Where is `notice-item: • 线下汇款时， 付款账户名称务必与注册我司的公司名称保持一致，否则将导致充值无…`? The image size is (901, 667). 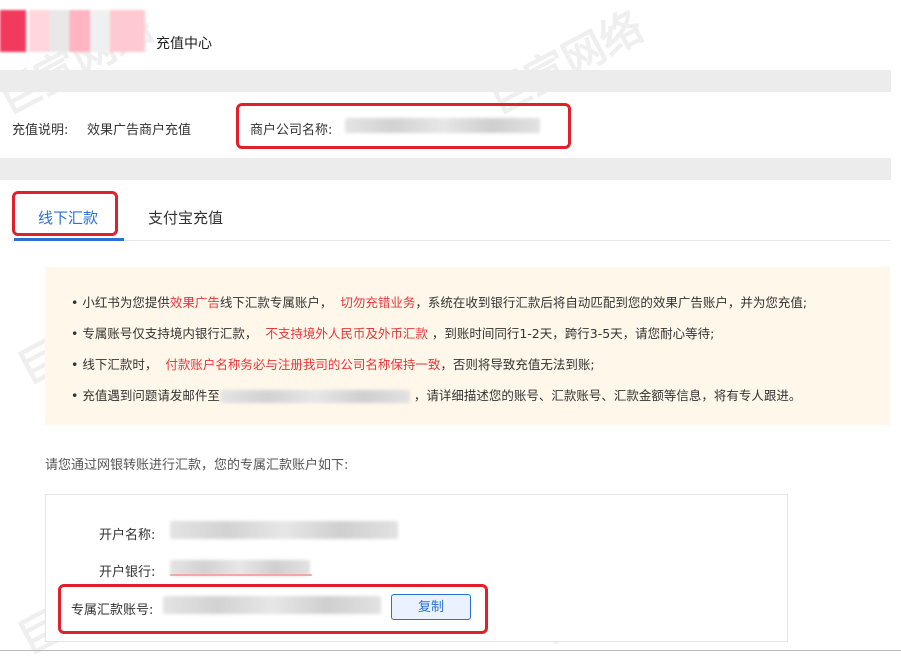 notice-item: • 线下汇款时， 付款账户名称务必与注册我司的公司名称保持一致，否则将导致充值无… is located at coordinates (333, 364).